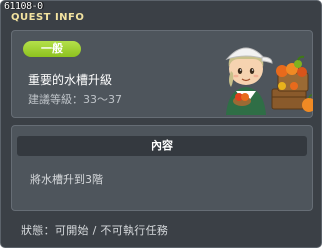 The width and height of the screenshot is (322, 248). I want to click on window-title: QUEST INFO, so click(48, 17).